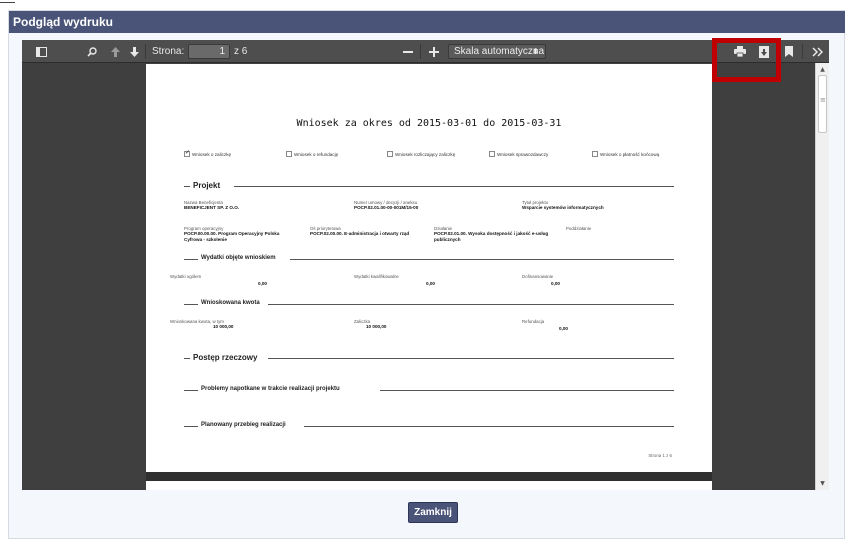 The image size is (845, 539). What do you see at coordinates (429, 357) in the screenshot?
I see `section-postep: Postęp rzeczowy` at bounding box center [429, 357].